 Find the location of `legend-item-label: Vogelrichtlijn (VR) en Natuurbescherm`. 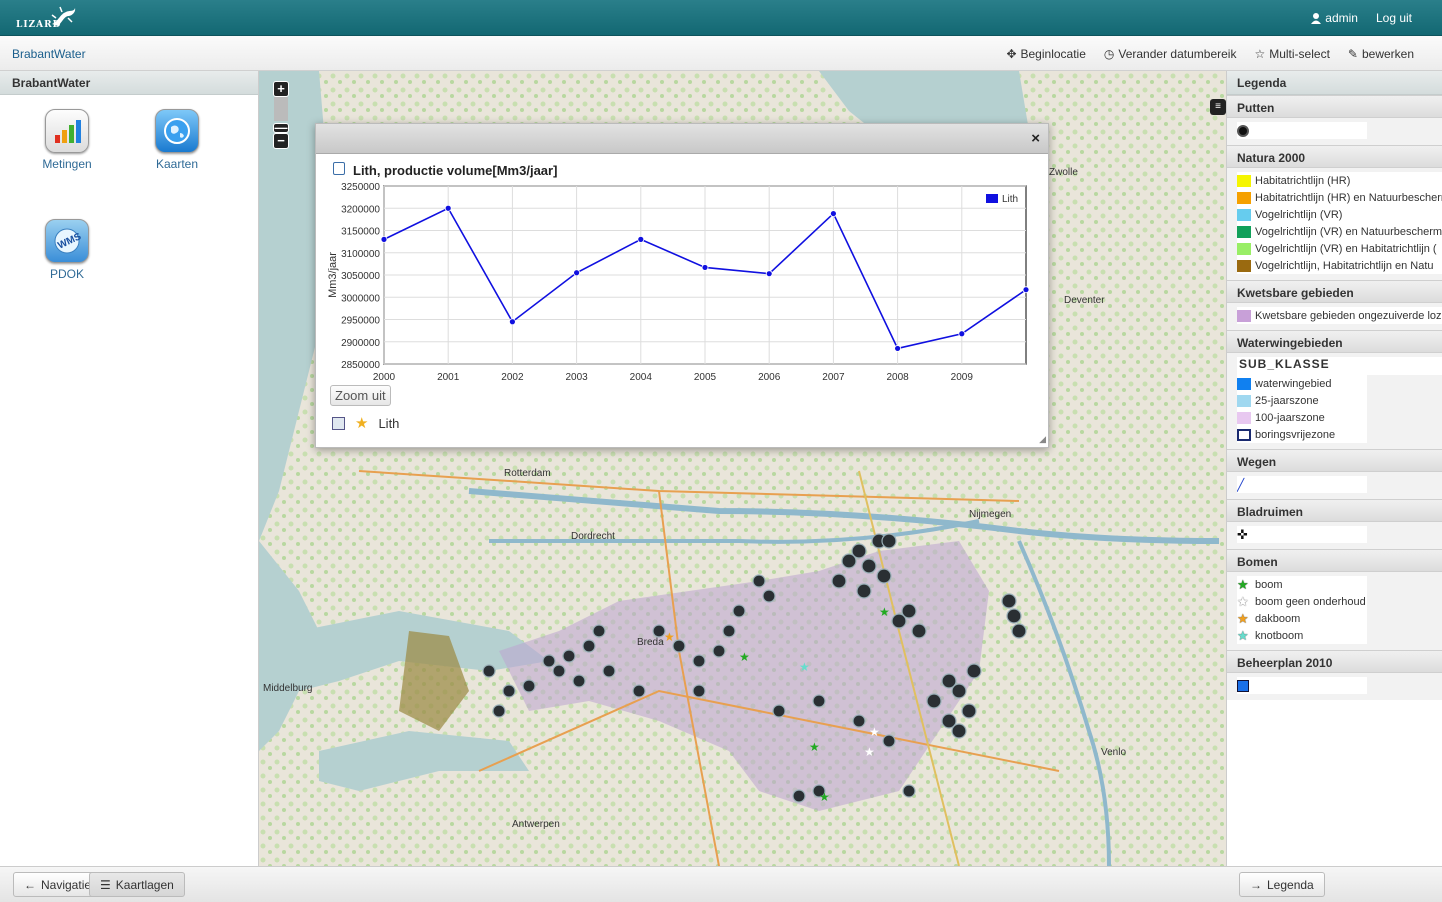

legend-item-label: Vogelrichtlijn (VR) en Natuurbescherm is located at coordinates (1348, 231).